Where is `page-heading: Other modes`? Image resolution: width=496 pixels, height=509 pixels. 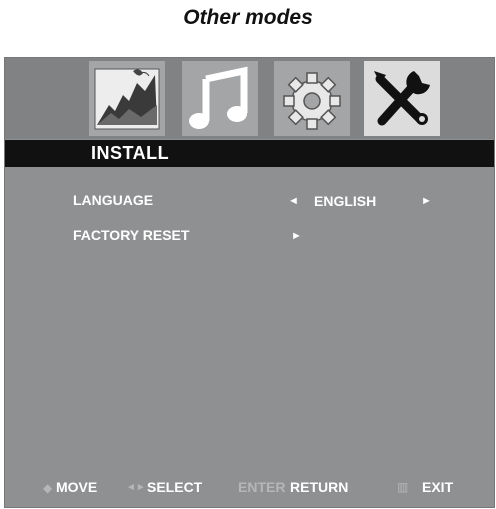 page-heading: Other modes is located at coordinates (248, 17).